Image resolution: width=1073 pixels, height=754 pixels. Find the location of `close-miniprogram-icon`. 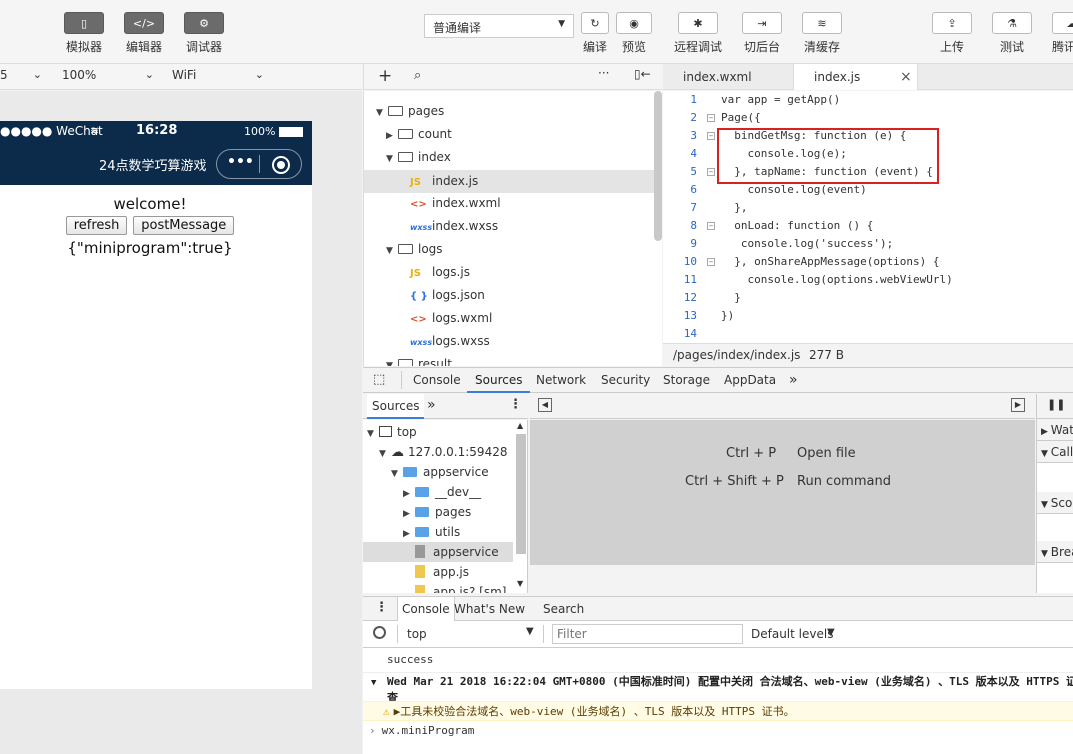

close-miniprogram-icon is located at coordinates (281, 165).